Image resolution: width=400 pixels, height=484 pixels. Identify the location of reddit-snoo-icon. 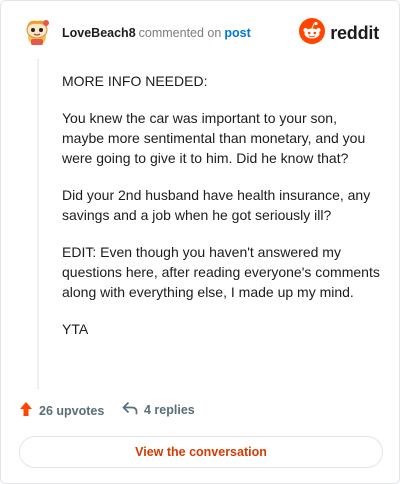
(312, 33).